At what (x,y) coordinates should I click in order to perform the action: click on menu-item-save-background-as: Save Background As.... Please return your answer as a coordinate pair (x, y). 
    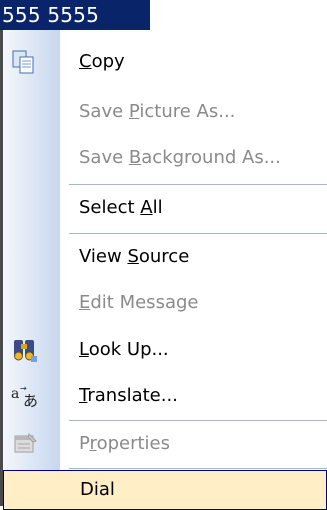
    Looking at the image, I should click on (165, 158).